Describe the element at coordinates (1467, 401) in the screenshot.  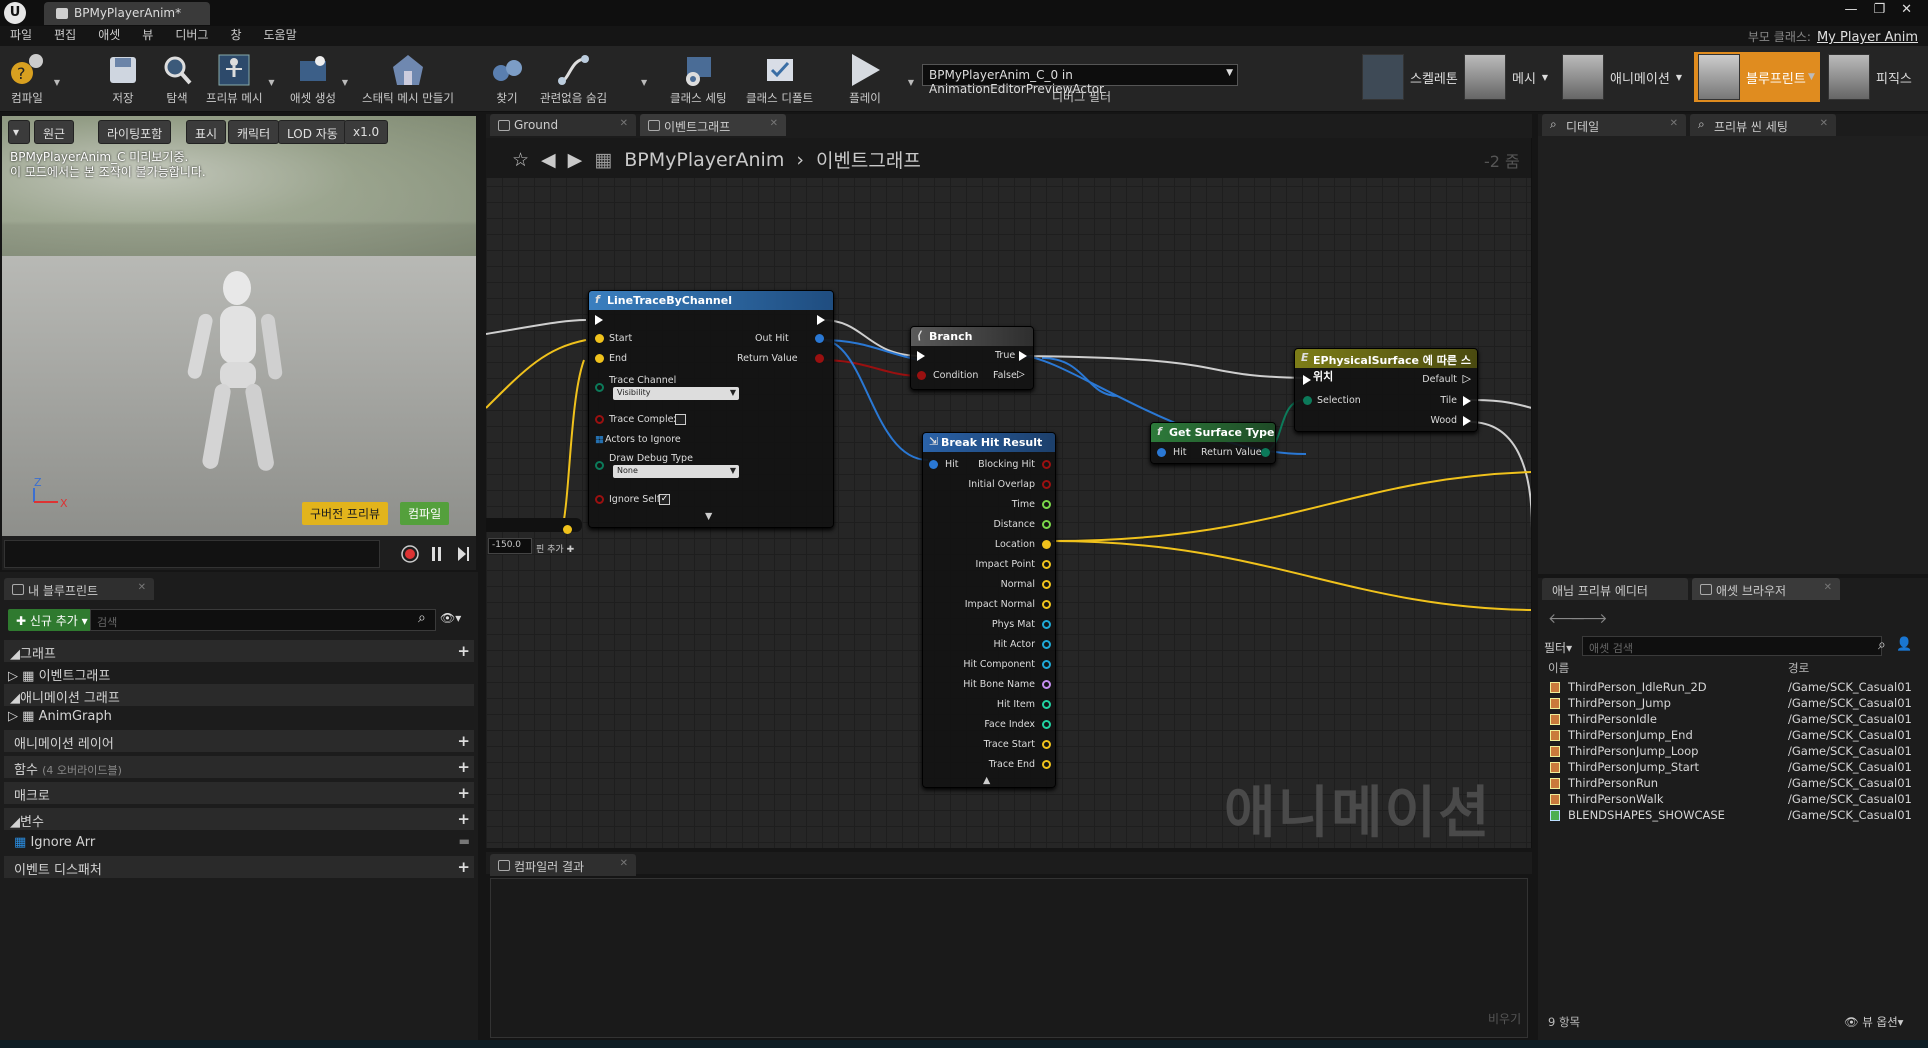
I see `exec-tile-pin` at that location.